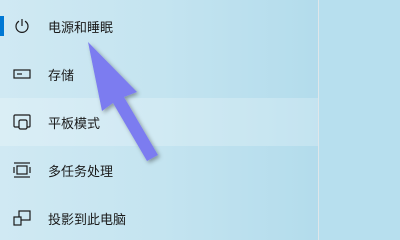 Image resolution: width=400 pixels, height=240 pixels. I want to click on nav-item-label: 投影到此电脑, so click(87, 220).